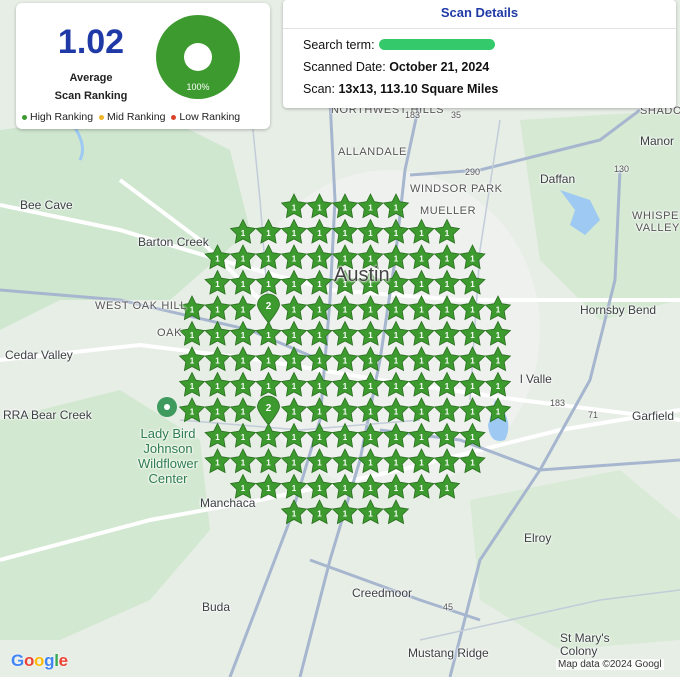 Image resolution: width=680 pixels, height=677 pixels. Describe the element at coordinates (141, 306) in the screenshot. I see `place-label-west-oak-hill: WEST OAK HILL` at that location.